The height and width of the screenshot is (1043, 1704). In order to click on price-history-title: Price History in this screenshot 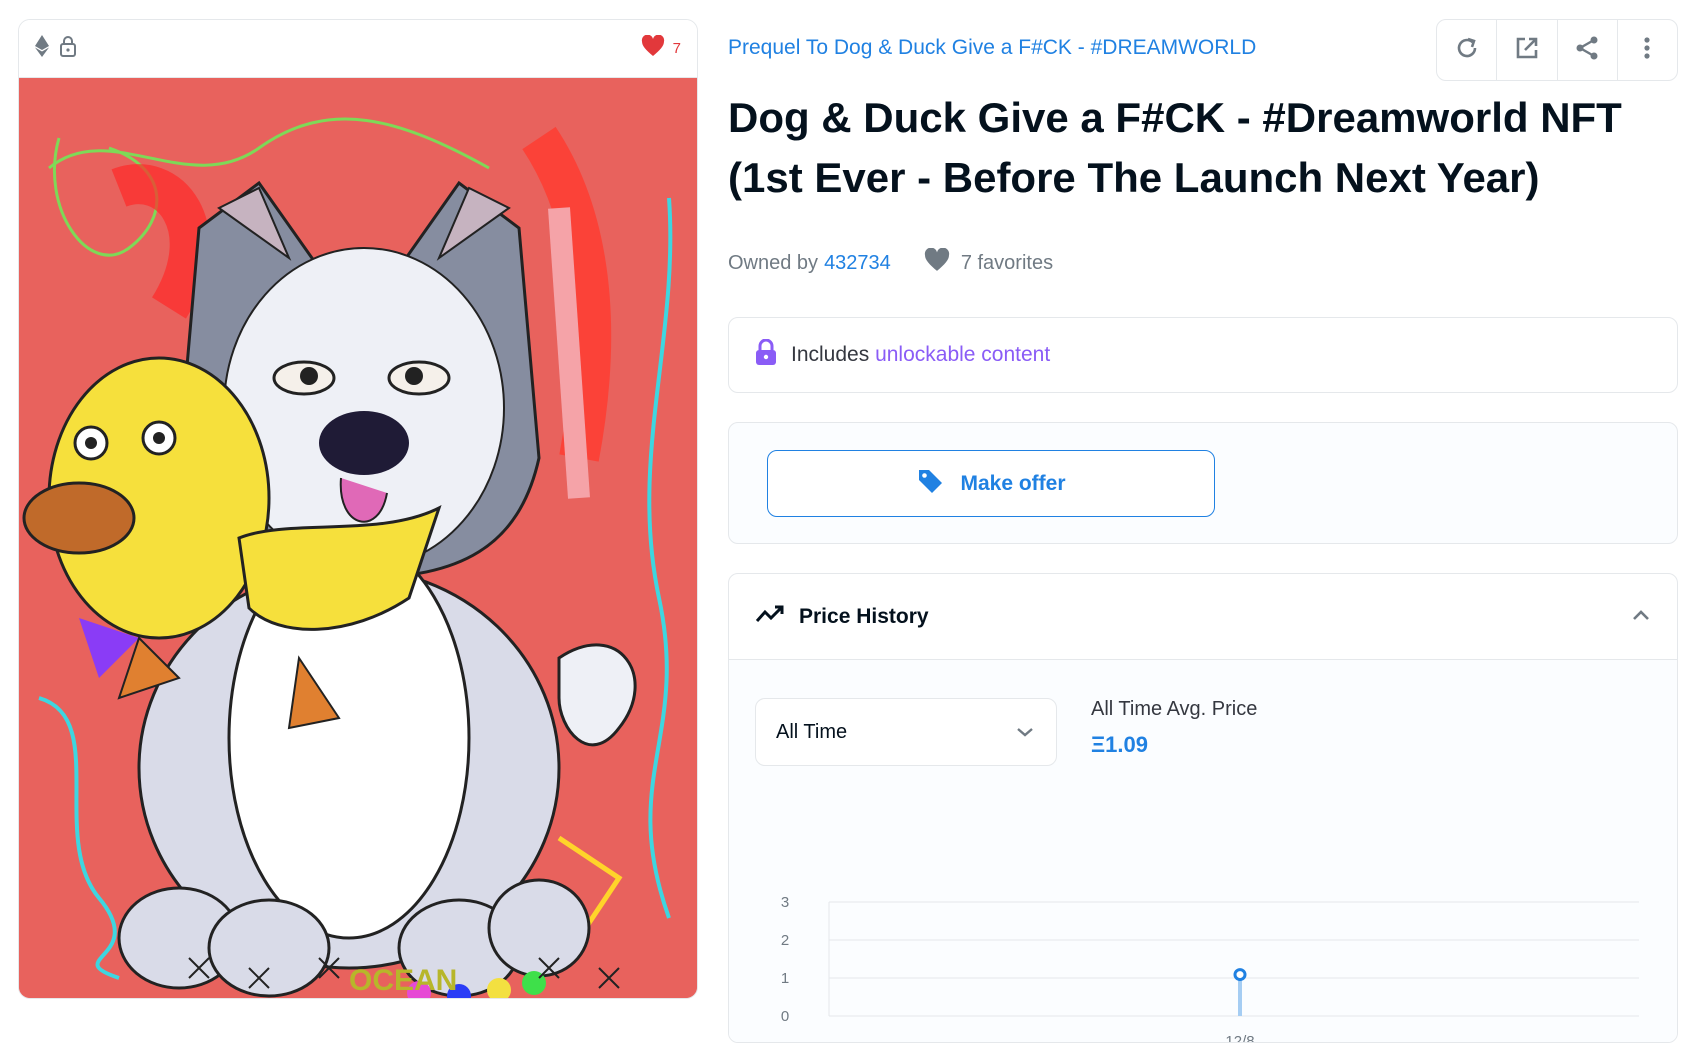, I will do `click(864, 616)`.